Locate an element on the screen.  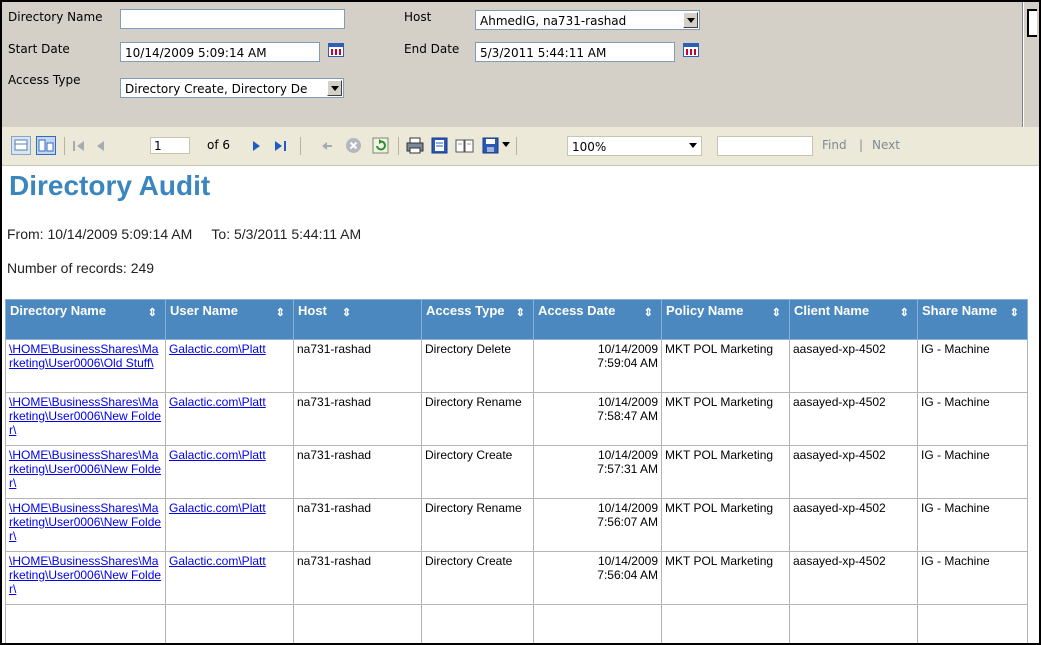
parameters-toggle-icon is located at coordinates (46, 145).